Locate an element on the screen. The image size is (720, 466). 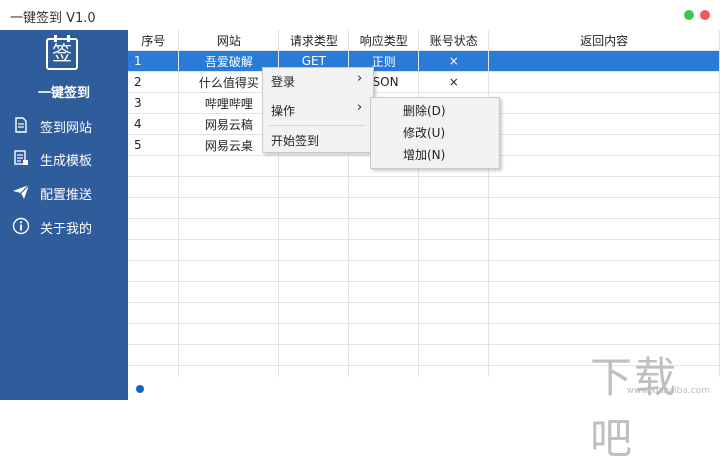
app-name: 一键签到 is located at coordinates (63, 93).